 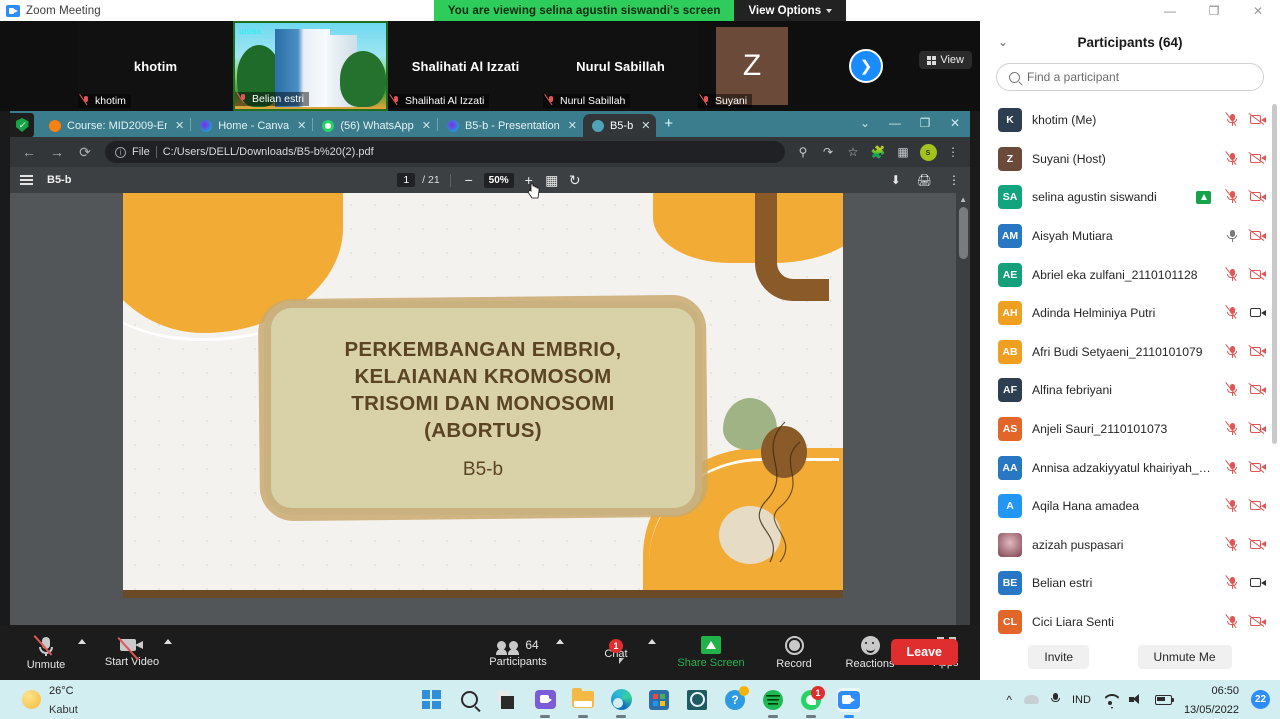 What do you see at coordinates (1130, 429) in the screenshot?
I see `participant-row: AS Anjeli Sauri_2110101073` at bounding box center [1130, 429].